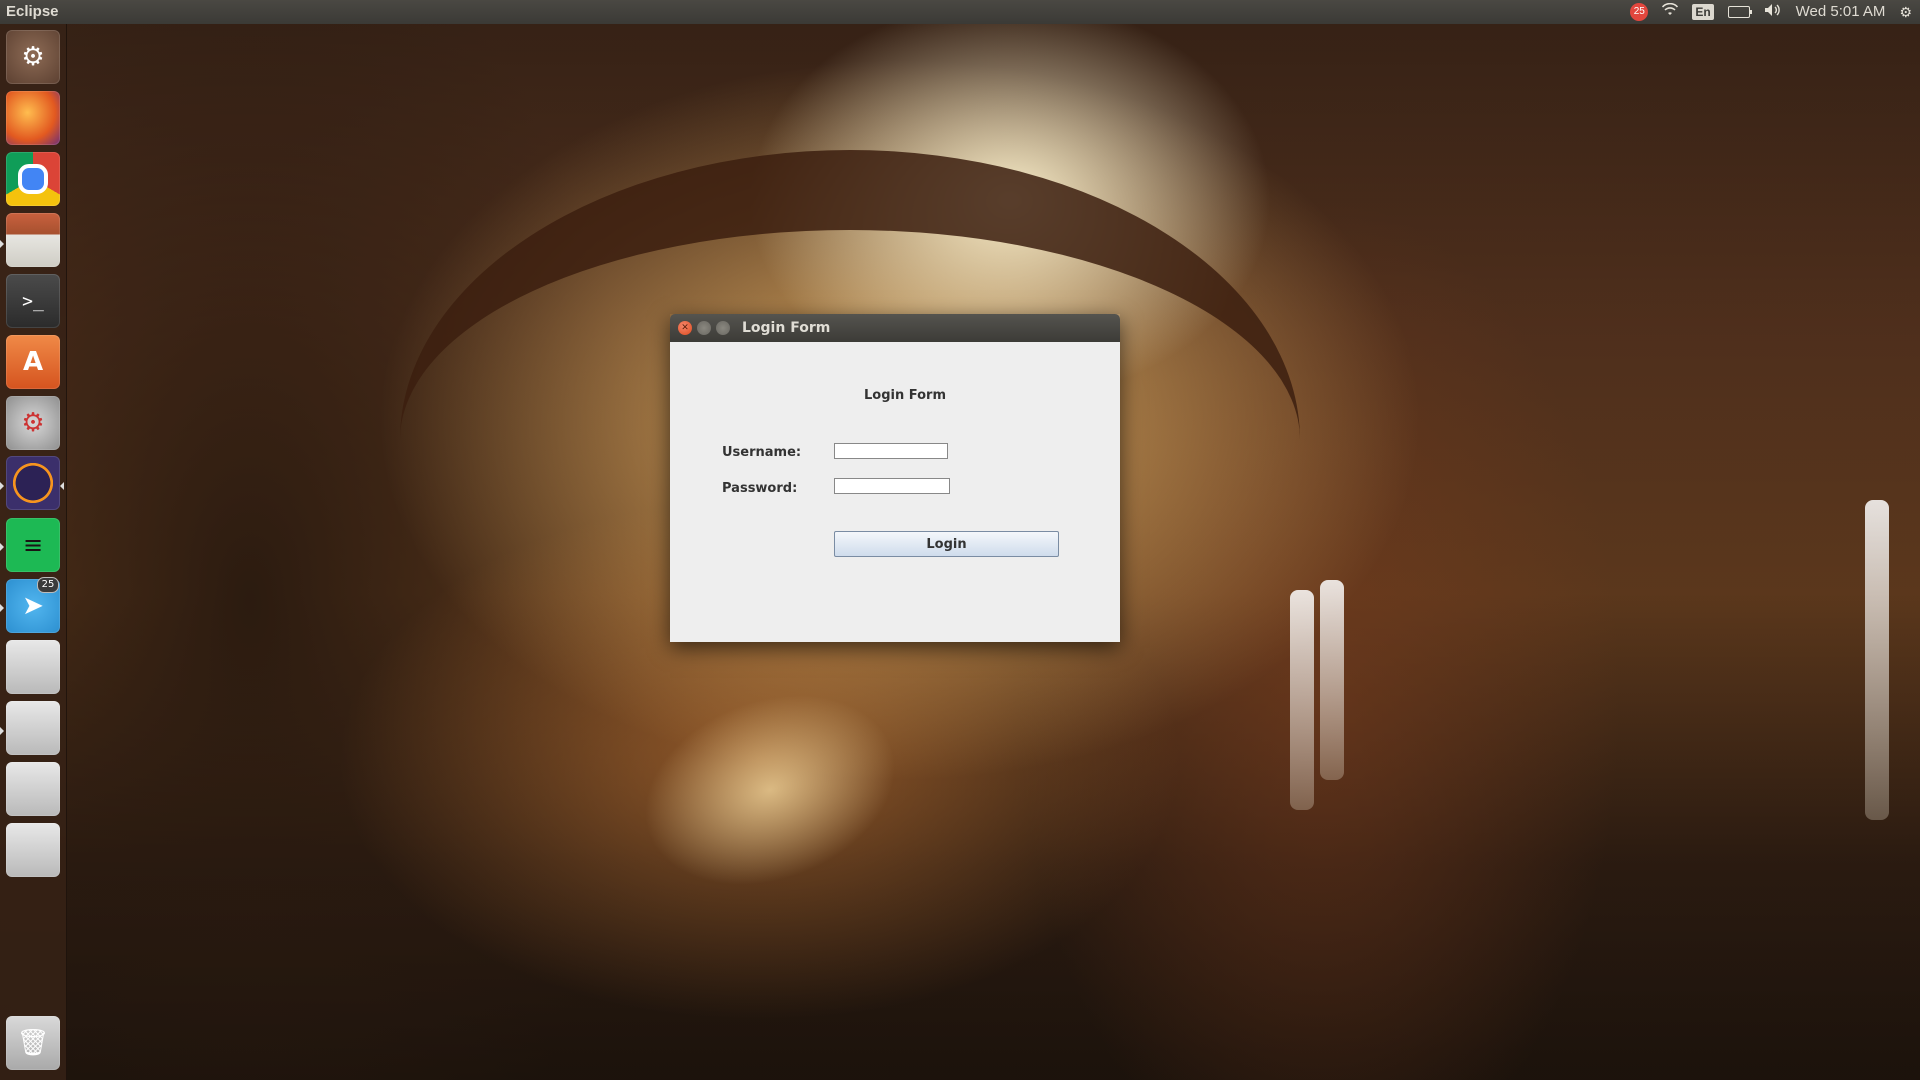 The image size is (1920, 1080). I want to click on software-store-icon: A, so click(33, 362).